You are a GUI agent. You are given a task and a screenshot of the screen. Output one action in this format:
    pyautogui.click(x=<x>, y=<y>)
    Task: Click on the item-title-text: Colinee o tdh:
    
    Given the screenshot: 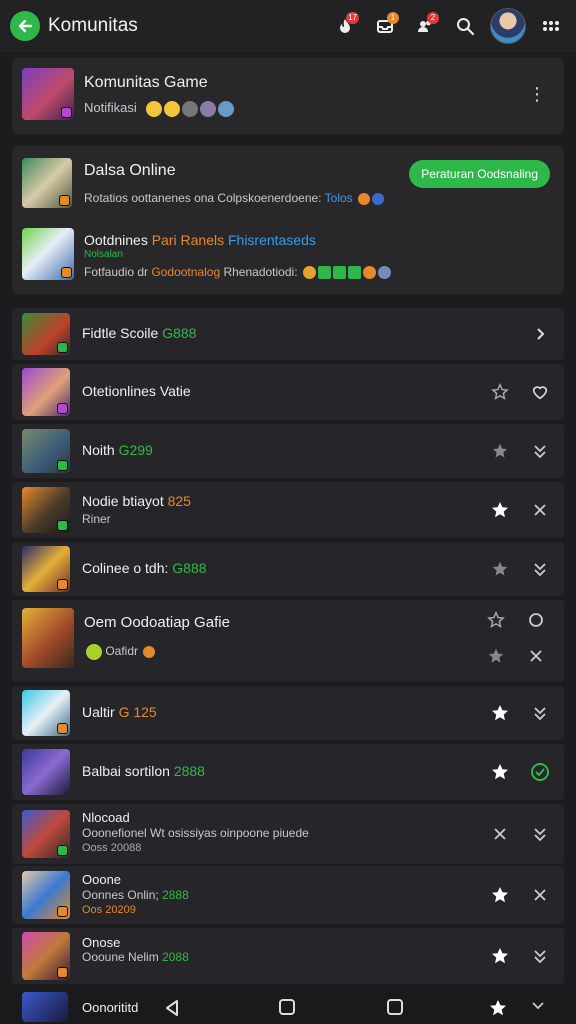 What is the action you would take?
    pyautogui.click(x=125, y=568)
    